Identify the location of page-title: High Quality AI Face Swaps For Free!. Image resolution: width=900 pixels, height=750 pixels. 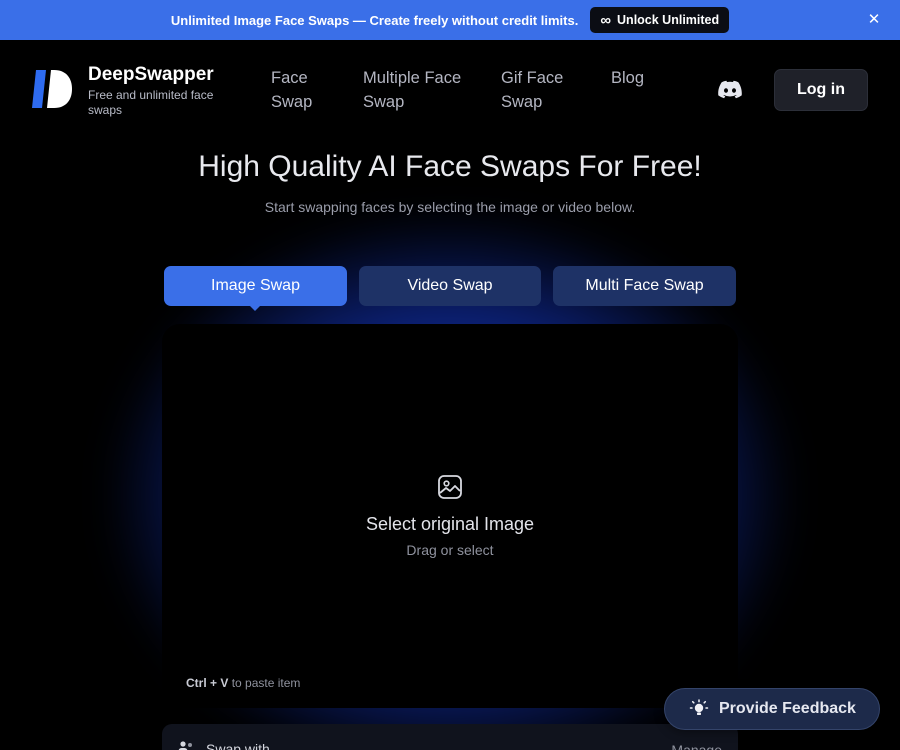
(450, 166).